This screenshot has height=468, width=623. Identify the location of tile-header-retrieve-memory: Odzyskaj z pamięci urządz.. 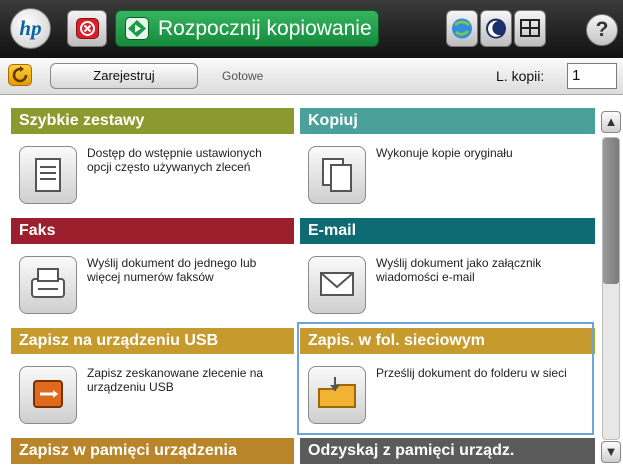
(447, 451).